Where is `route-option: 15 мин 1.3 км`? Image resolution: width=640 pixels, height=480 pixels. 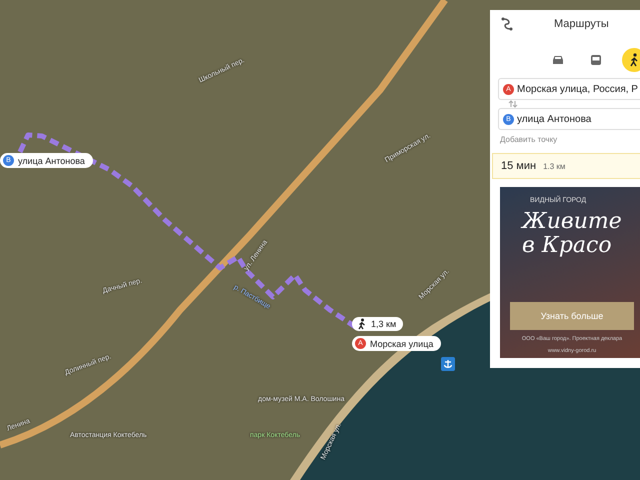 route-option: 15 мин 1.3 км is located at coordinates (566, 166).